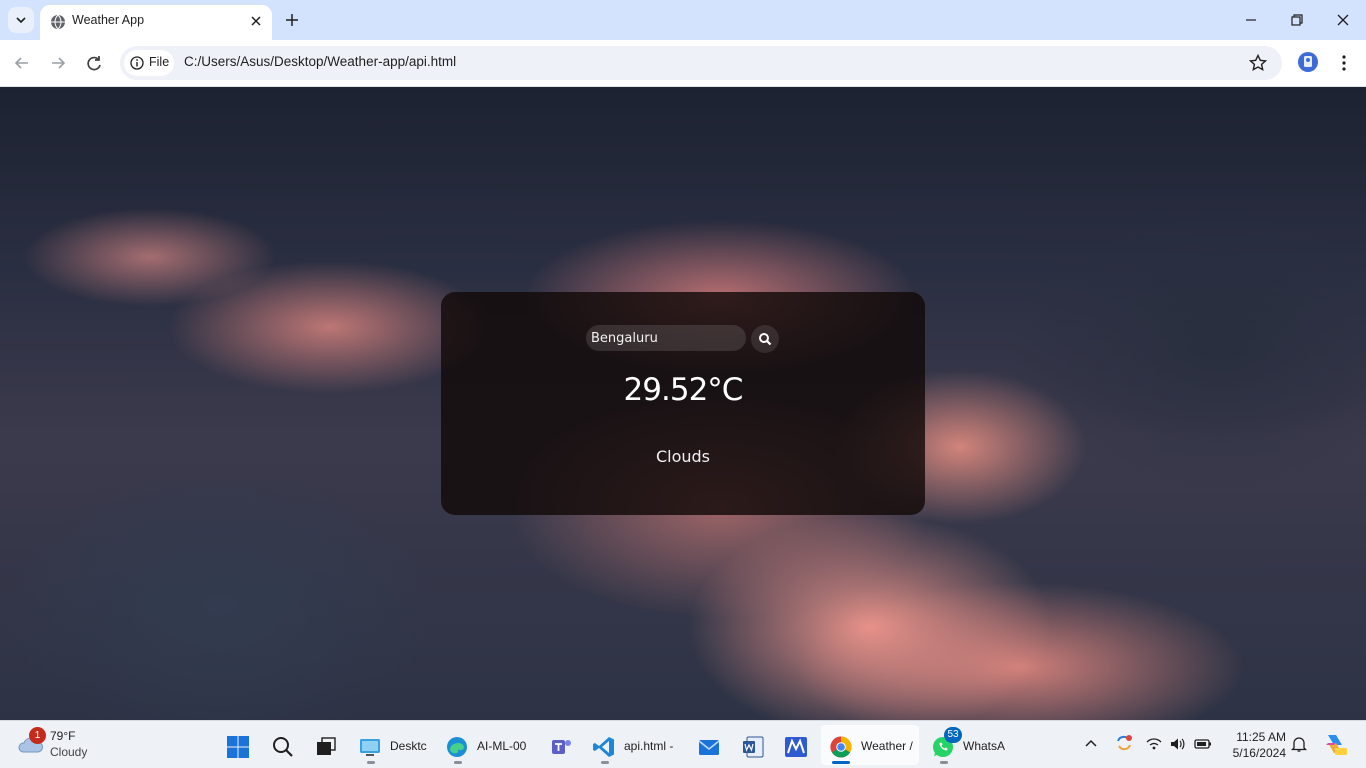 The height and width of the screenshot is (768, 1366). What do you see at coordinates (887, 746) in the screenshot?
I see `taskbar-app-label: Weather /` at bounding box center [887, 746].